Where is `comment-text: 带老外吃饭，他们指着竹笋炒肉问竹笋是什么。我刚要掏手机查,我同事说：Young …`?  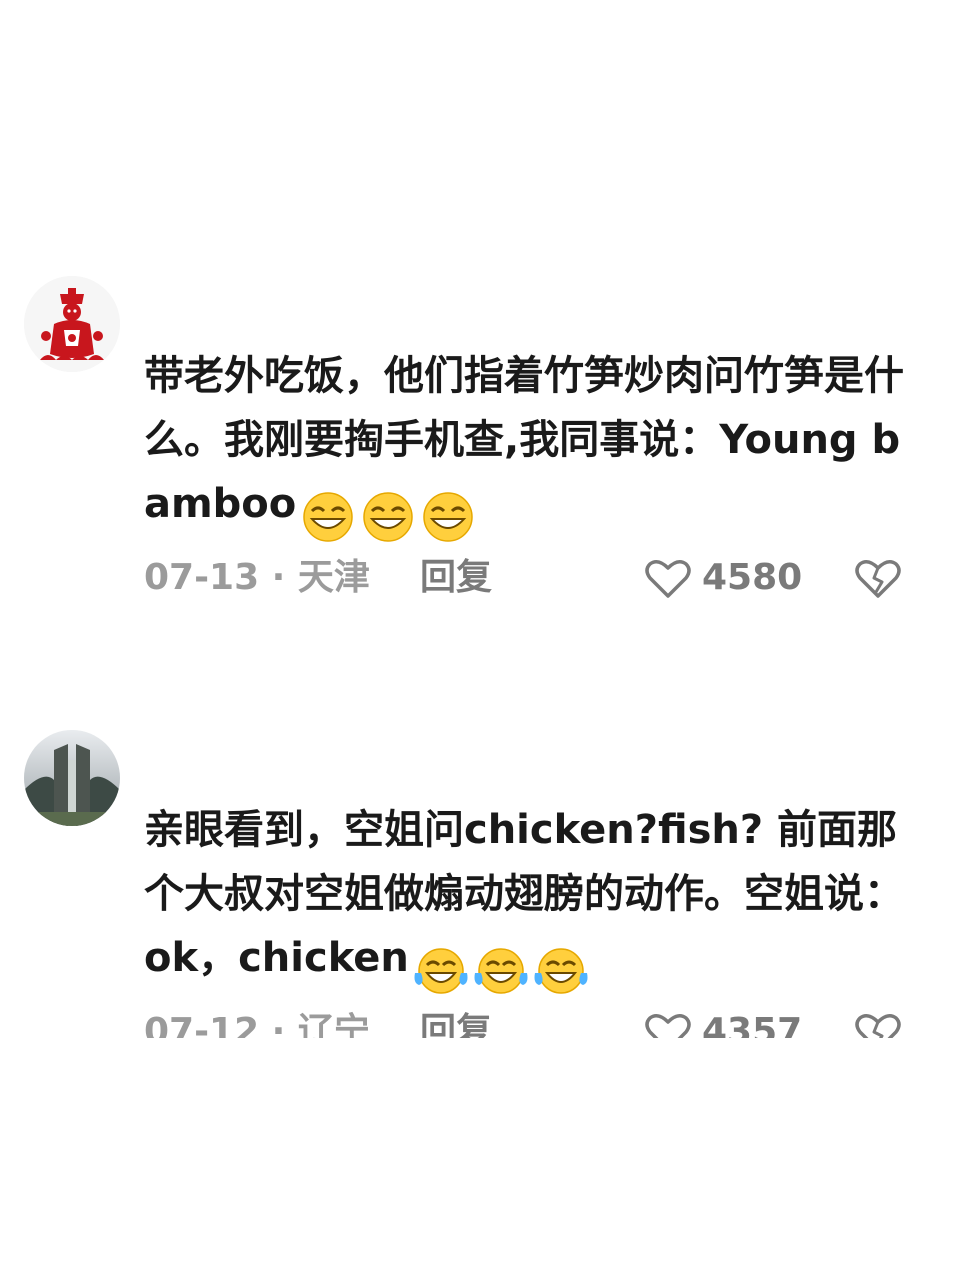 comment-text: 带老外吃饭，他们指着竹笋炒肉问竹笋是什么。我刚要掏手机查,我同事说：Young … is located at coordinates (524, 440).